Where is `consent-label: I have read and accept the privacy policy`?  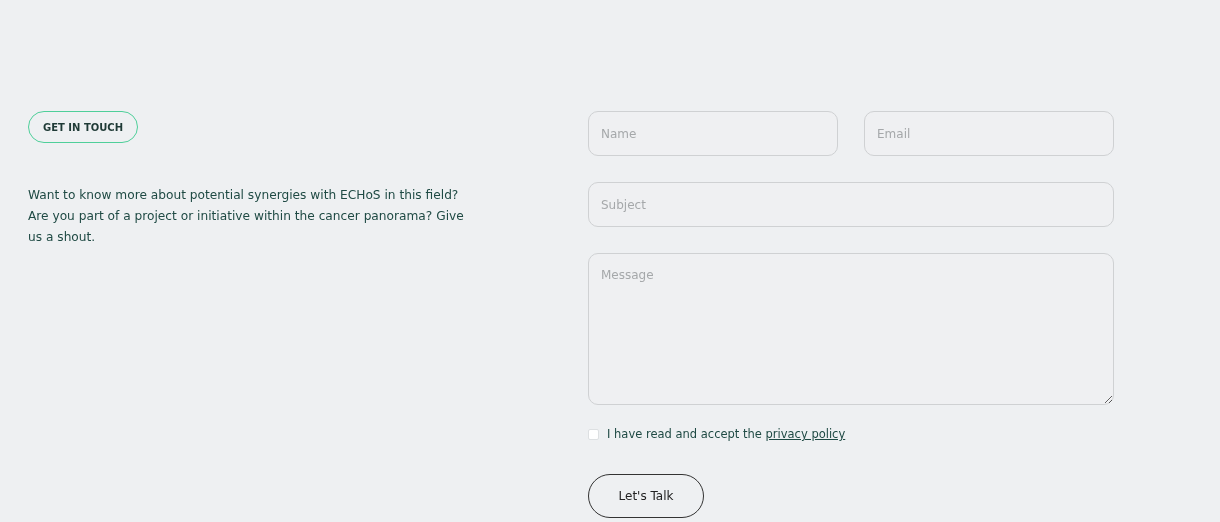 consent-label: I have read and accept the privacy policy is located at coordinates (726, 434).